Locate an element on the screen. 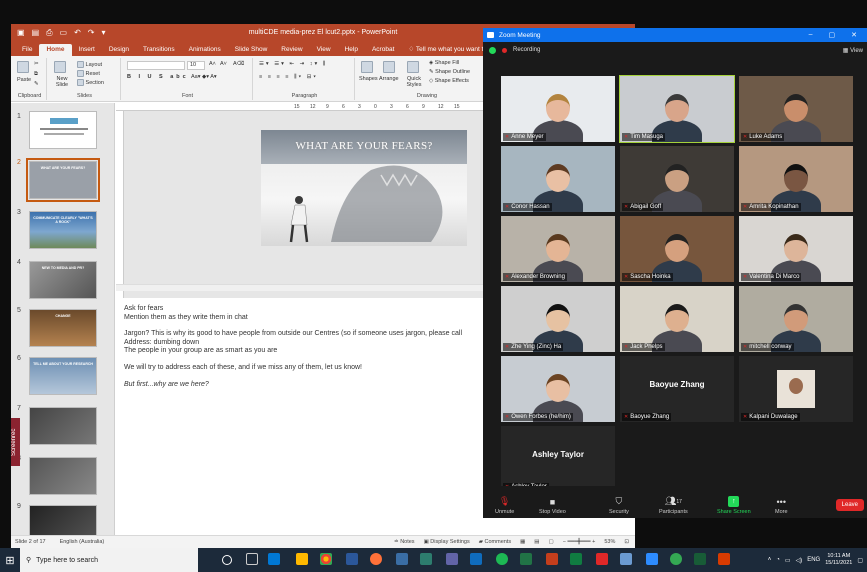  view-button: ▦ View is located at coordinates (855, 50).